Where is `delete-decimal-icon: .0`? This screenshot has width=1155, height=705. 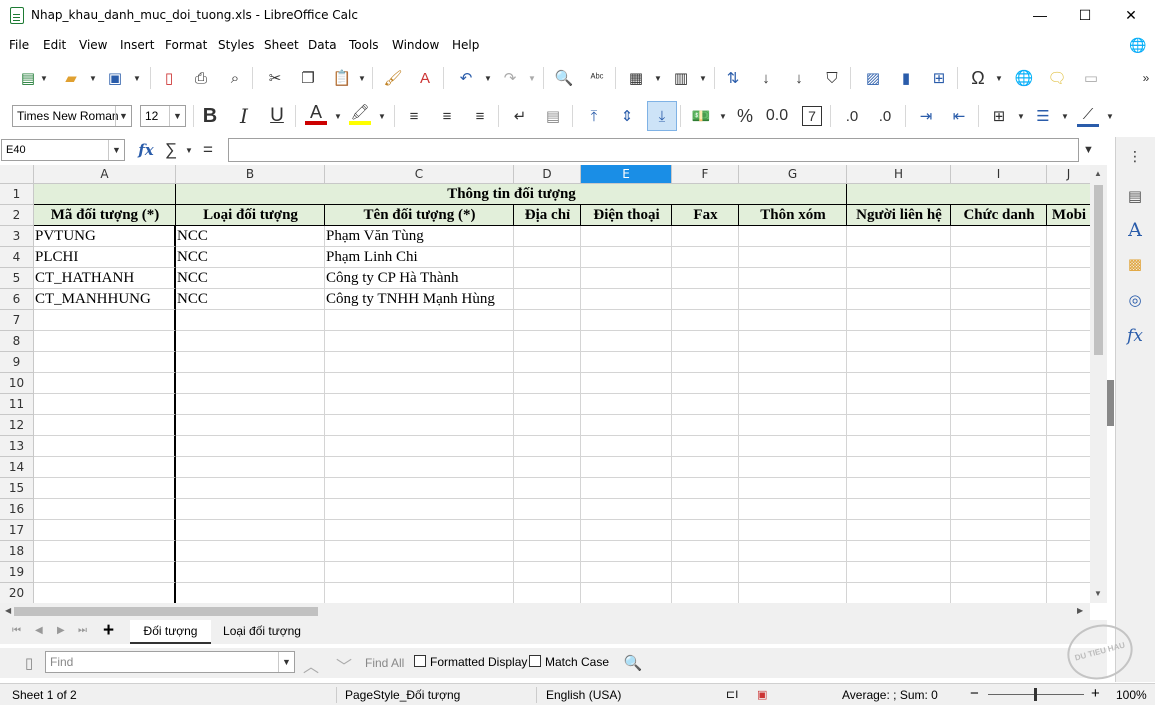
delete-decimal-icon: .0 is located at coordinates (885, 116).